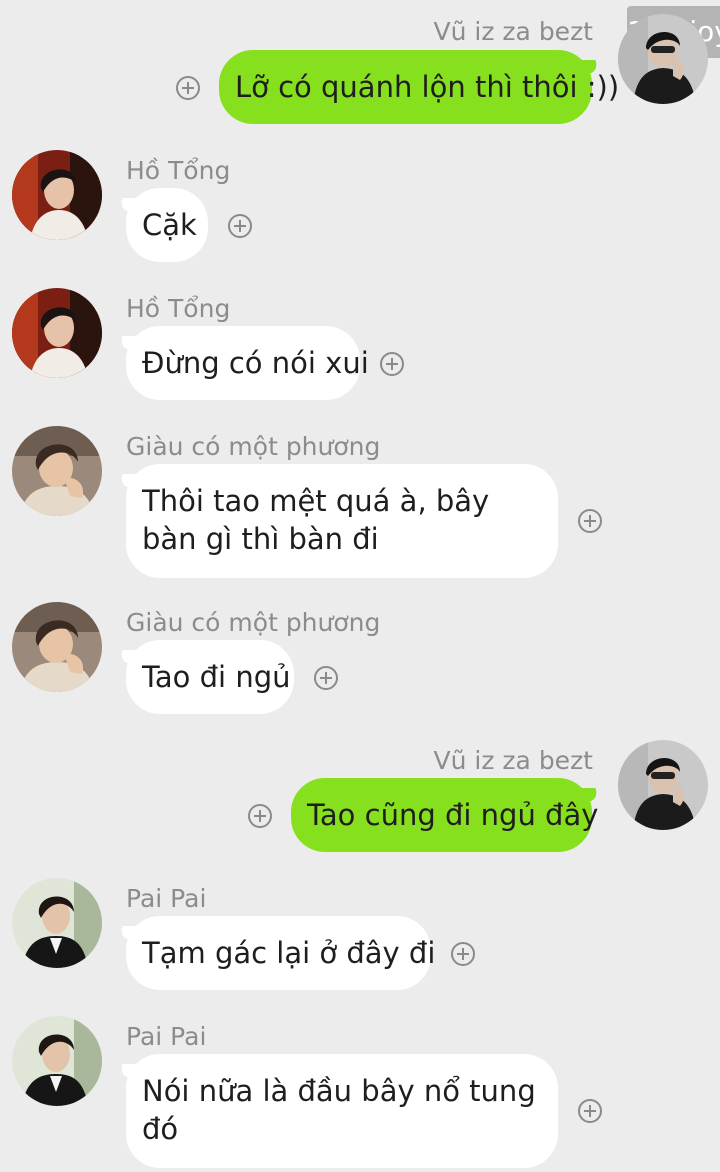 The height and width of the screenshot is (1172, 720). I want to click on message-bubble: Lỡ có quánh lộn thì thôi :)), so click(419, 87).